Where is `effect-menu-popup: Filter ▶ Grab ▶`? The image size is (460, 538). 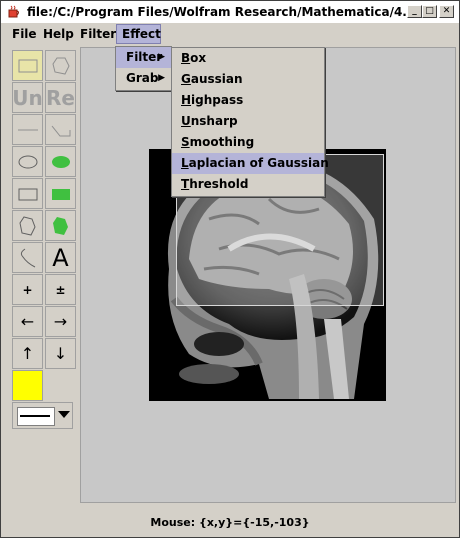
effect-menu-popup: Filter ▶ Grab ▶ is located at coordinates (143, 68).